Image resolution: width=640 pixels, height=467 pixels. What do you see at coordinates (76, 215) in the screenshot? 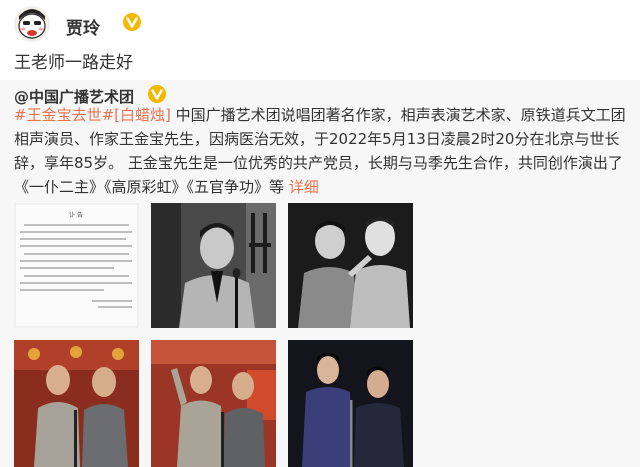
I see `document-title: 讣 告` at bounding box center [76, 215].